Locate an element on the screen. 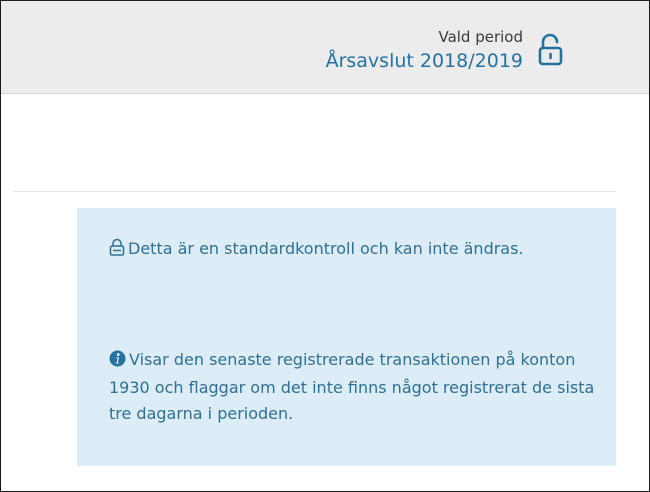  section-divider is located at coordinates (314, 191).